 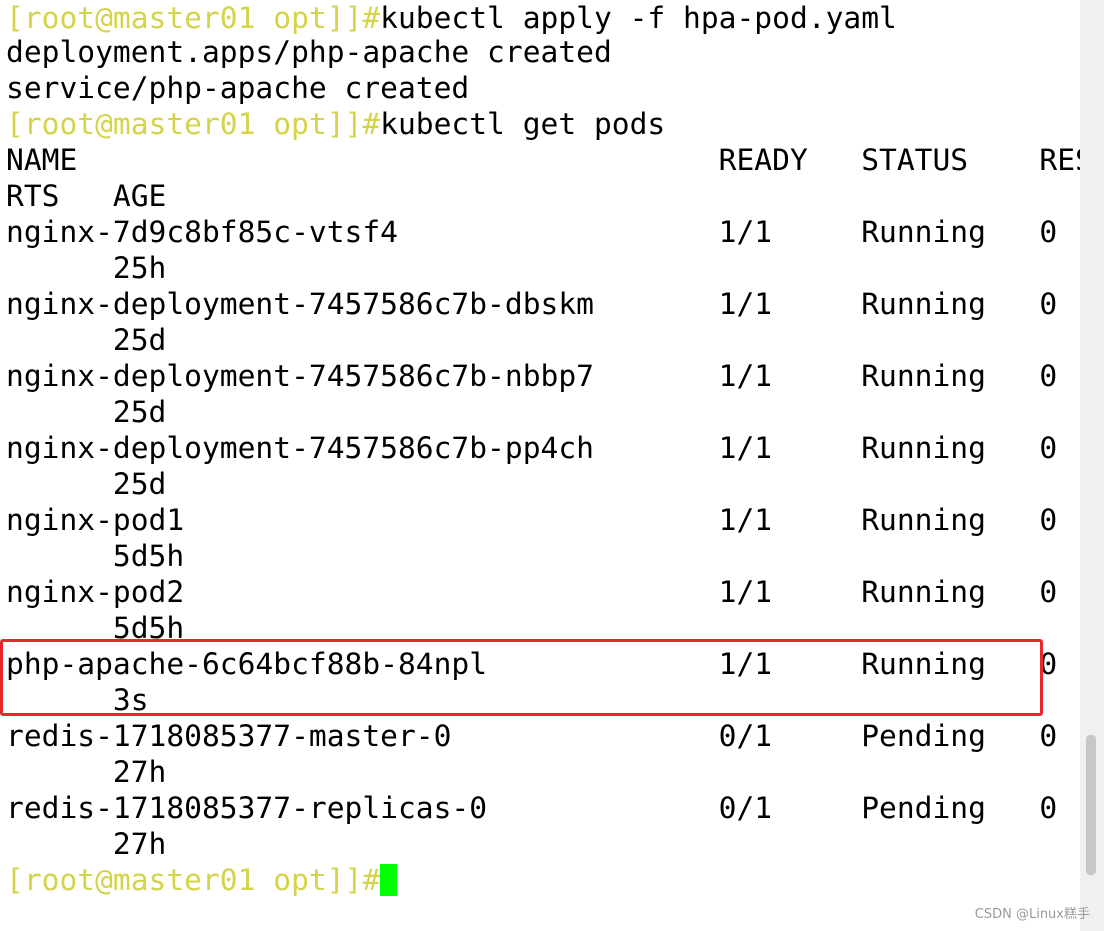 What do you see at coordinates (389, 880) in the screenshot?
I see `text-cursor` at bounding box center [389, 880].